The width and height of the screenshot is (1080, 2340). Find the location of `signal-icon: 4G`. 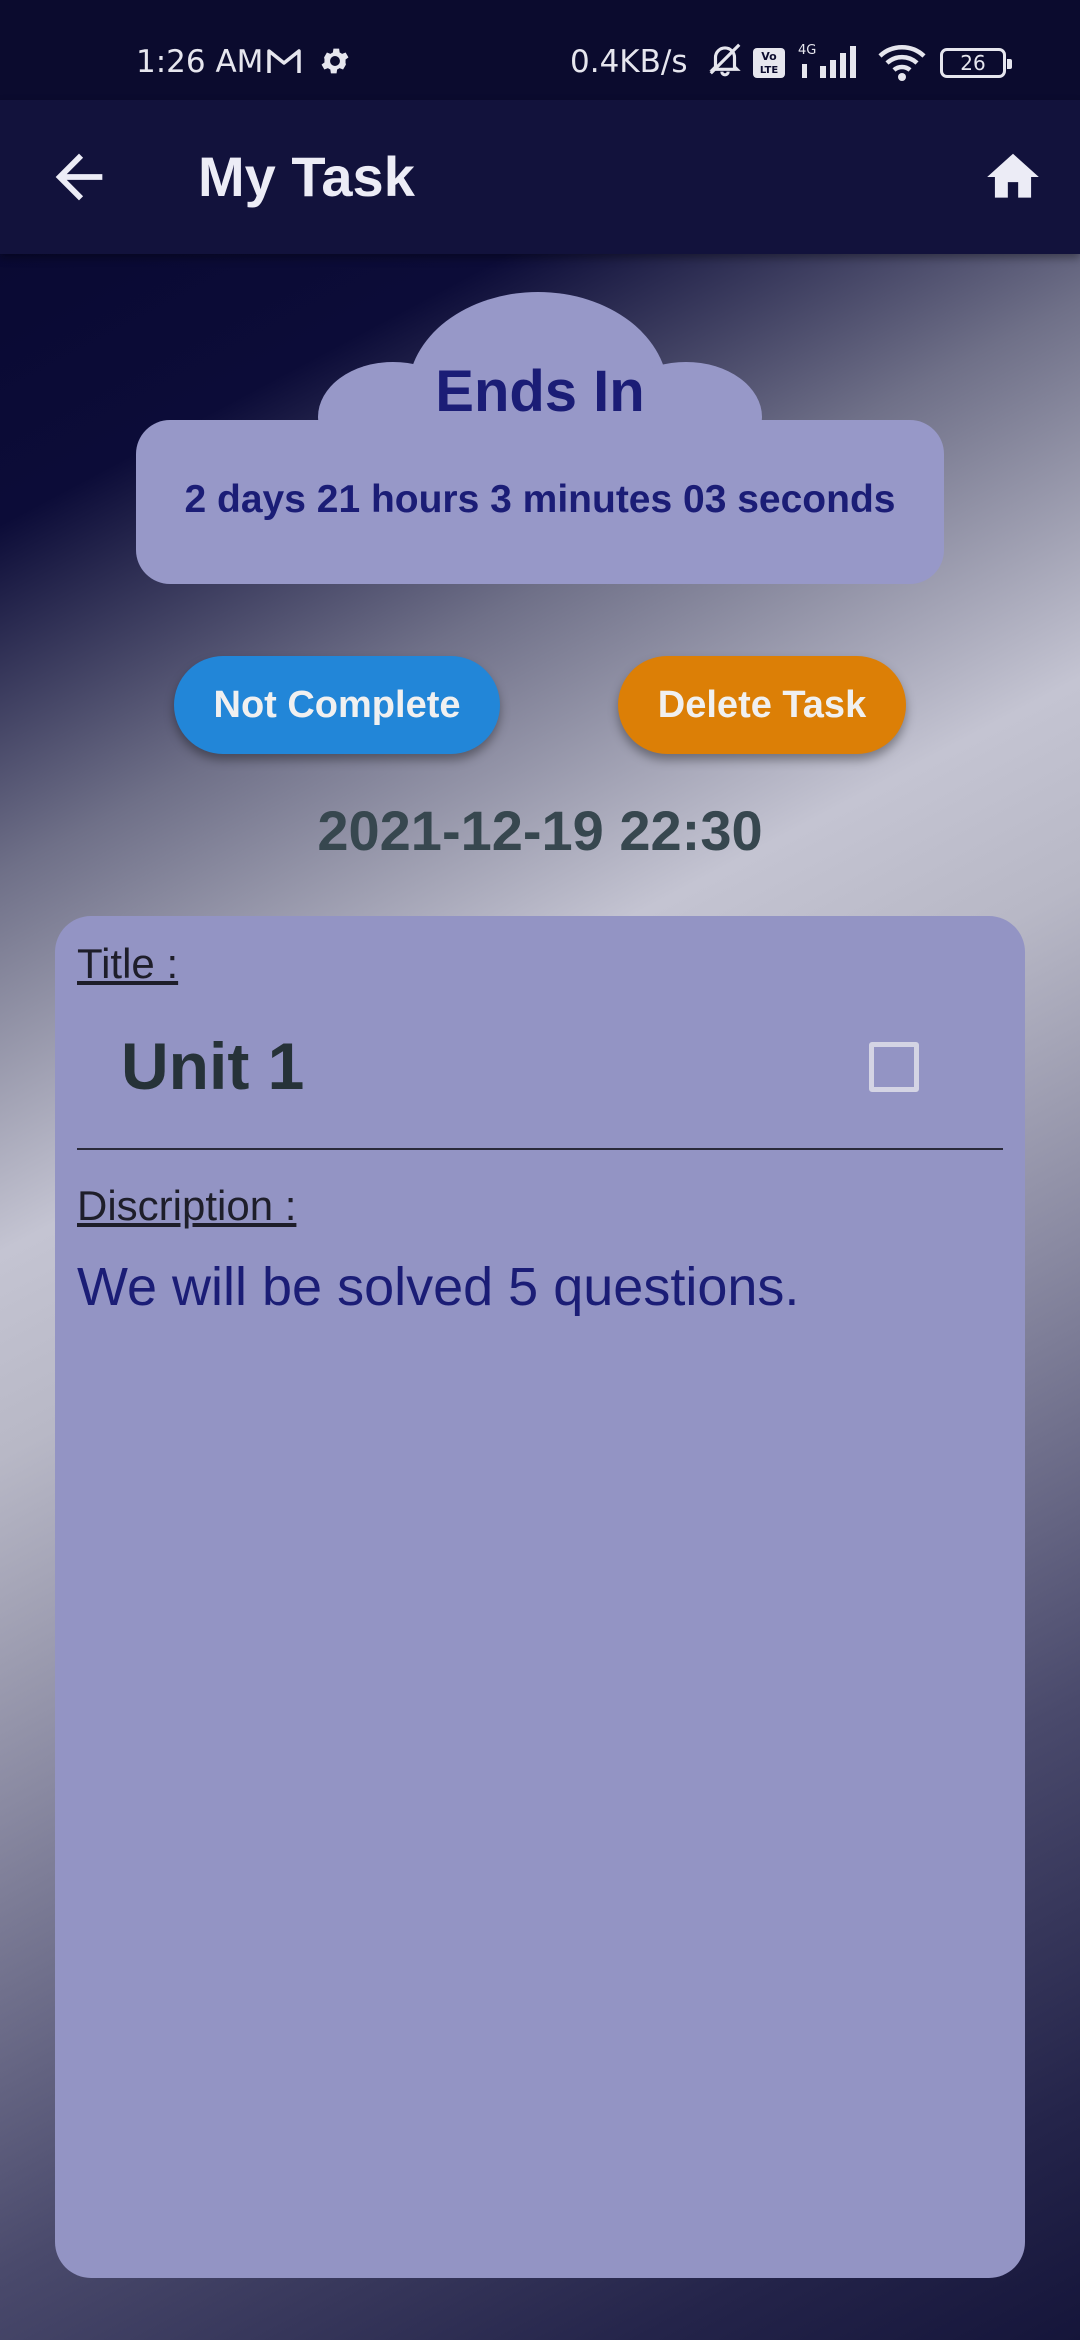

signal-icon: 4G is located at coordinates (829, 65).